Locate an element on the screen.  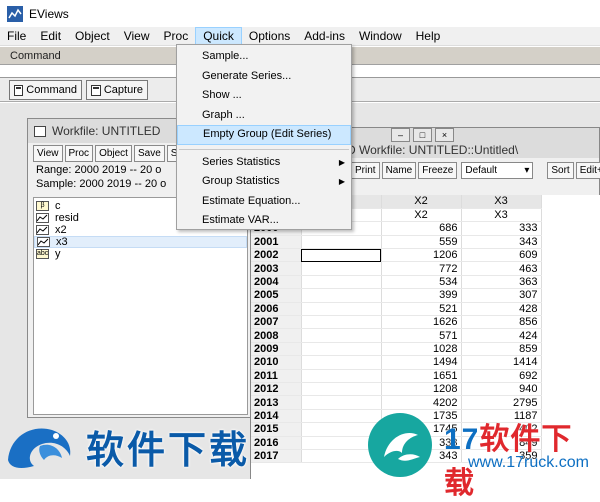
cell-x2: 1208 is located at coordinates (421, 389).